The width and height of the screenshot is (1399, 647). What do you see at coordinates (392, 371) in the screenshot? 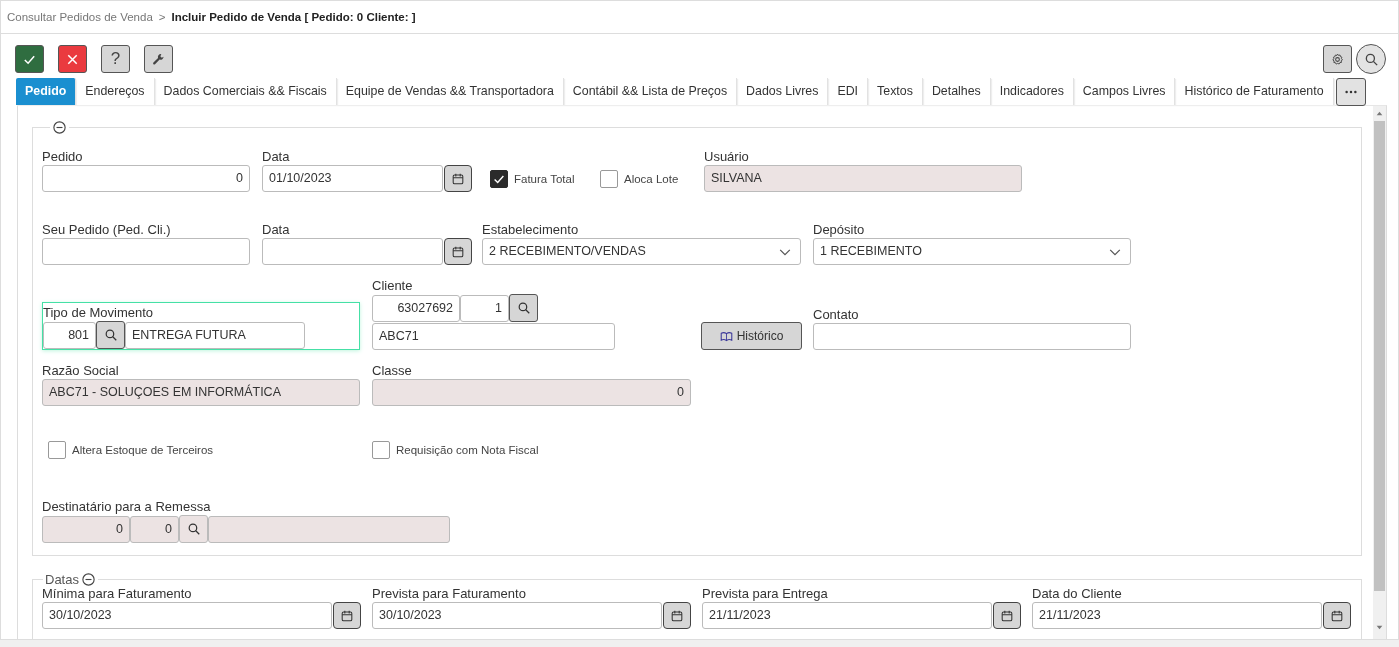
I see `field-label: Classe` at bounding box center [392, 371].